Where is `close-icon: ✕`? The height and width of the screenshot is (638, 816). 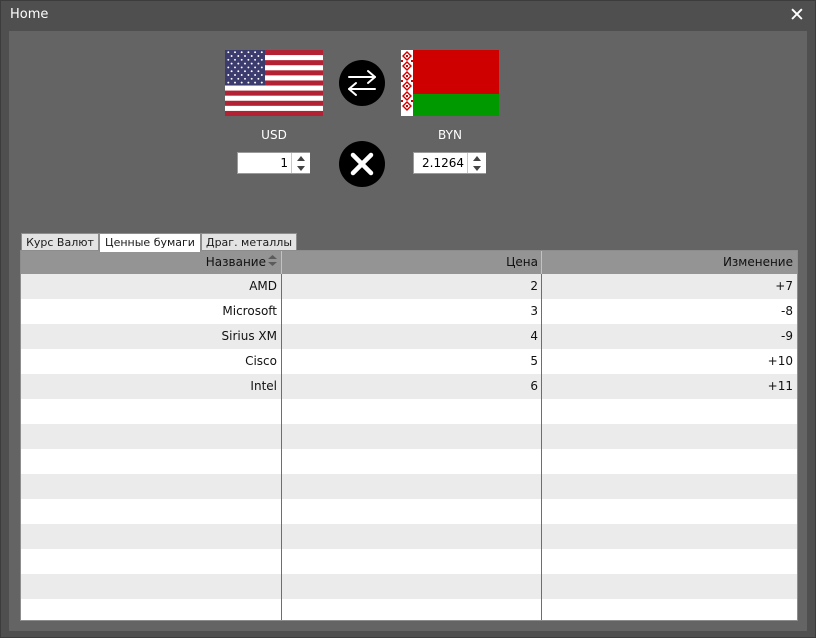 close-icon: ✕ is located at coordinates (797, 15).